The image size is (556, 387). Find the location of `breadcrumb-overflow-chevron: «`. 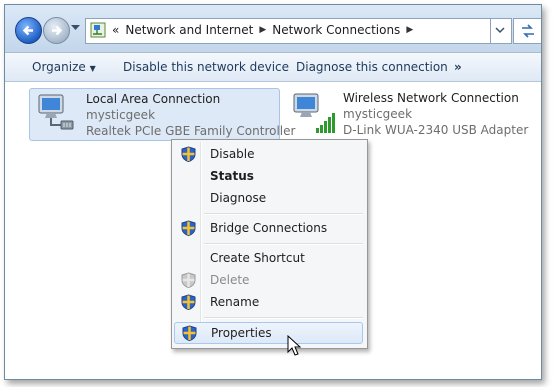

breadcrumb-overflow-chevron: « is located at coordinates (115, 30).